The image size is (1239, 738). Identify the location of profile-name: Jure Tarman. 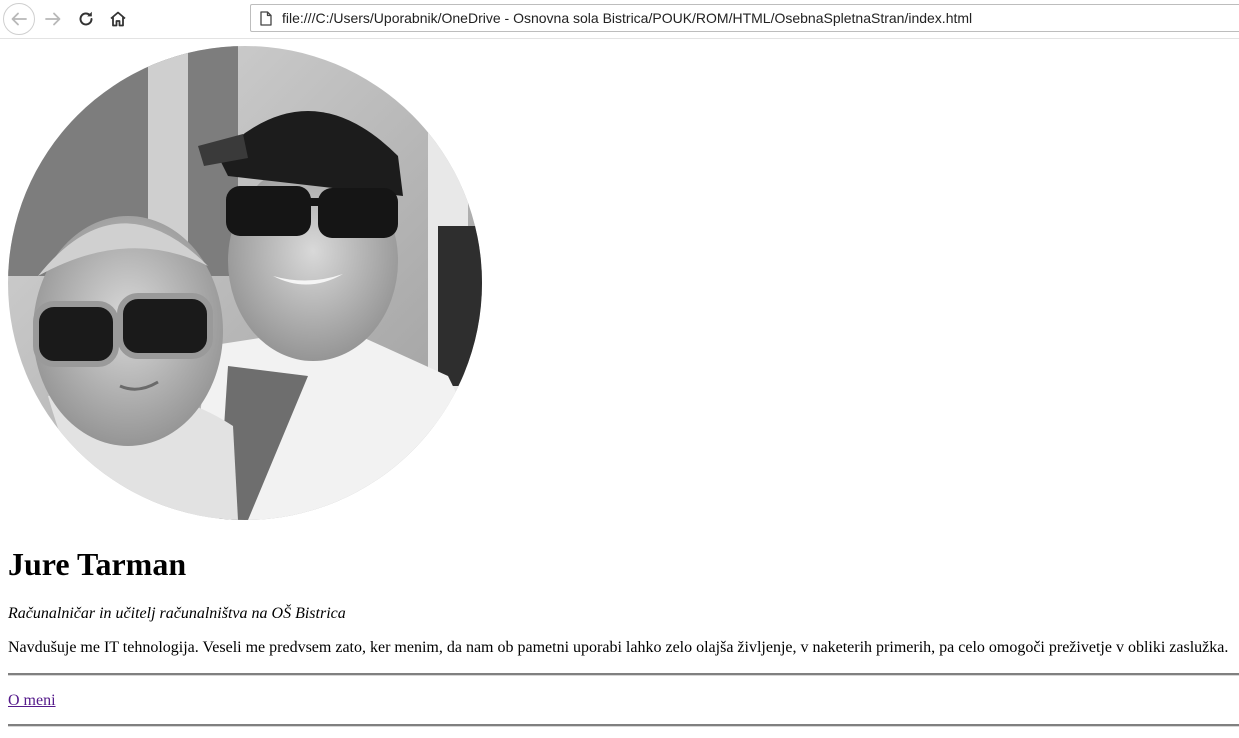
(97, 564).